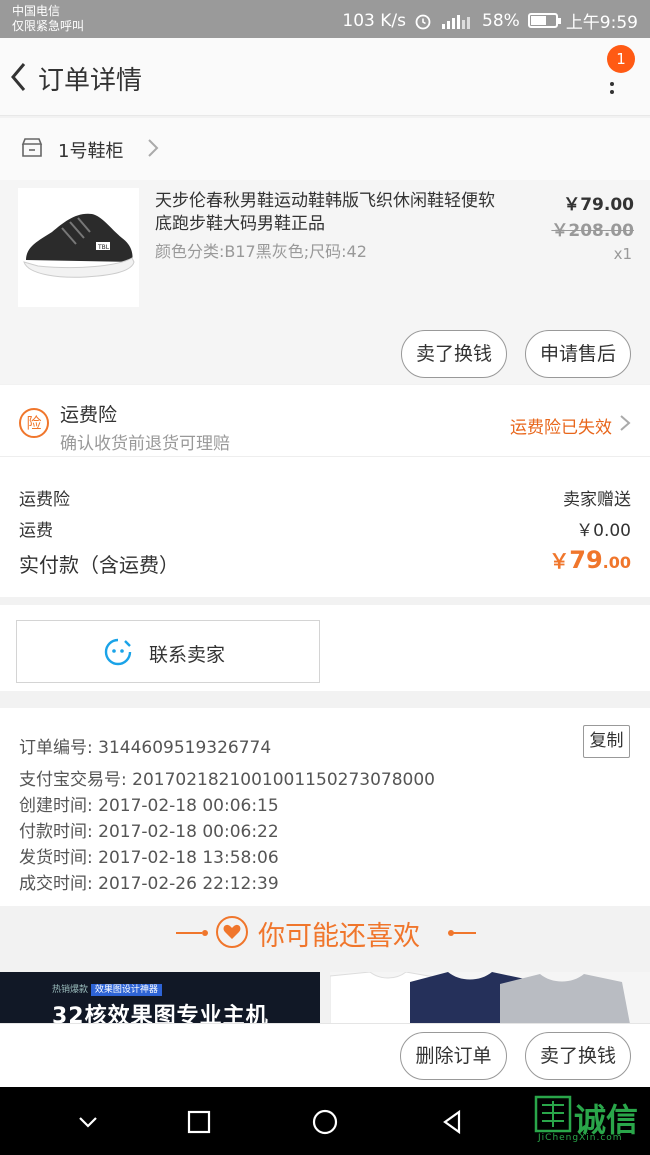 The image size is (650, 1155). What do you see at coordinates (456, 21) in the screenshot?
I see `signal-icon` at bounding box center [456, 21].